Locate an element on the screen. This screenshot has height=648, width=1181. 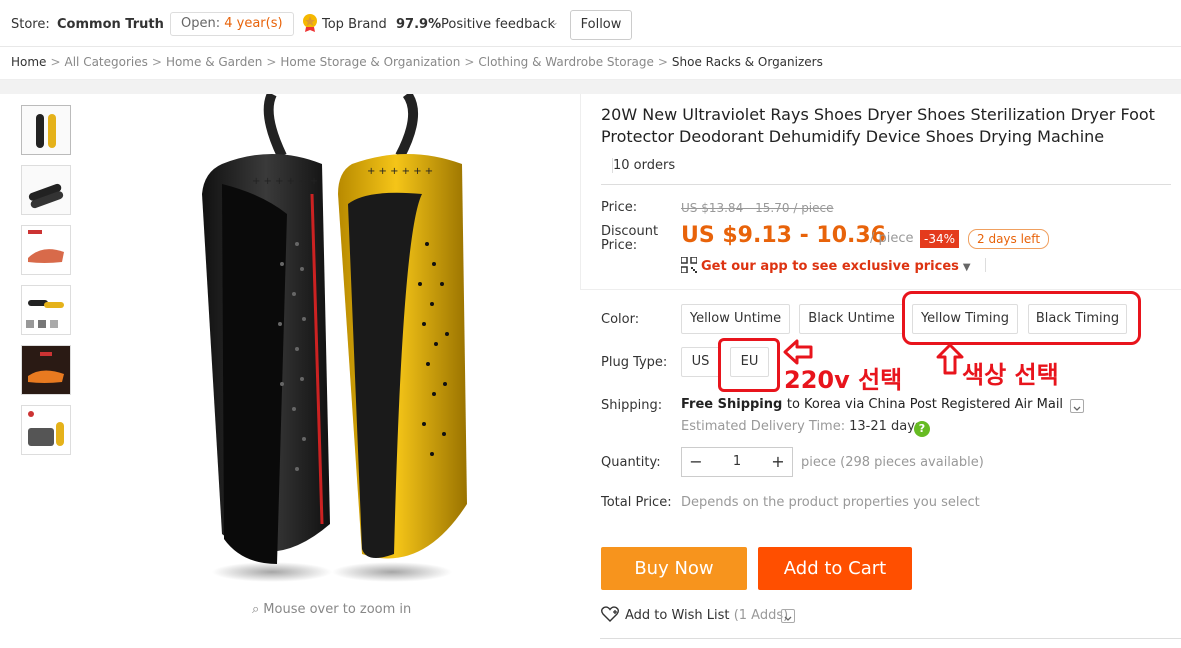
discount-price-label-1: Discount is located at coordinates (630, 231).